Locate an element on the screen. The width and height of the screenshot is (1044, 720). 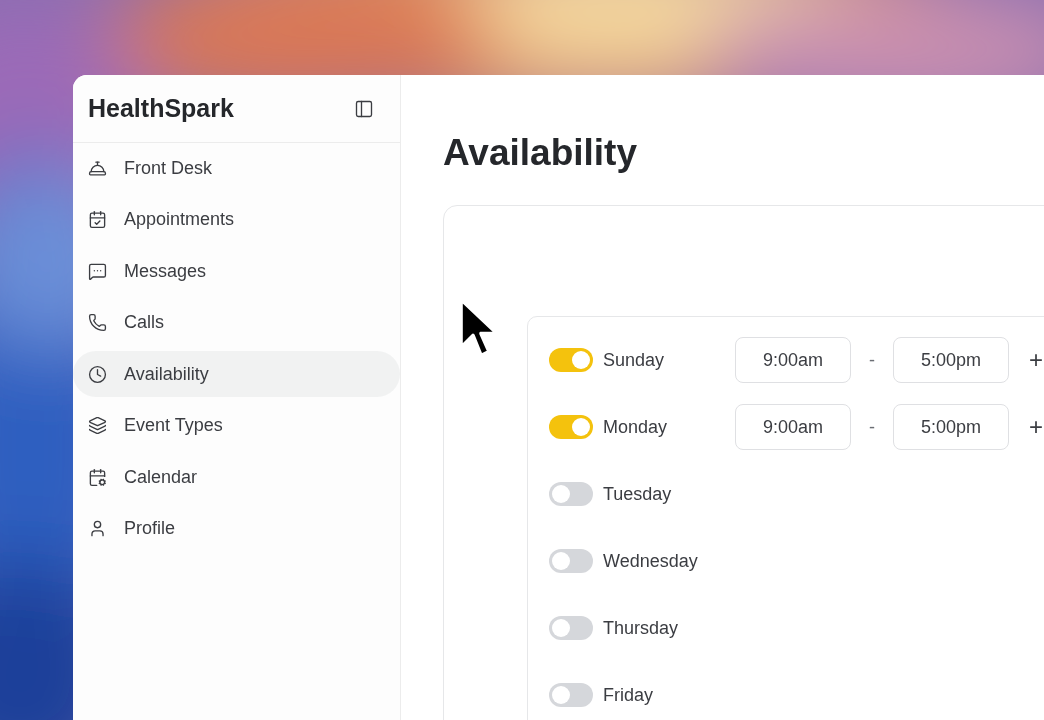
sidebar-item: Calls is located at coordinates (236, 322).